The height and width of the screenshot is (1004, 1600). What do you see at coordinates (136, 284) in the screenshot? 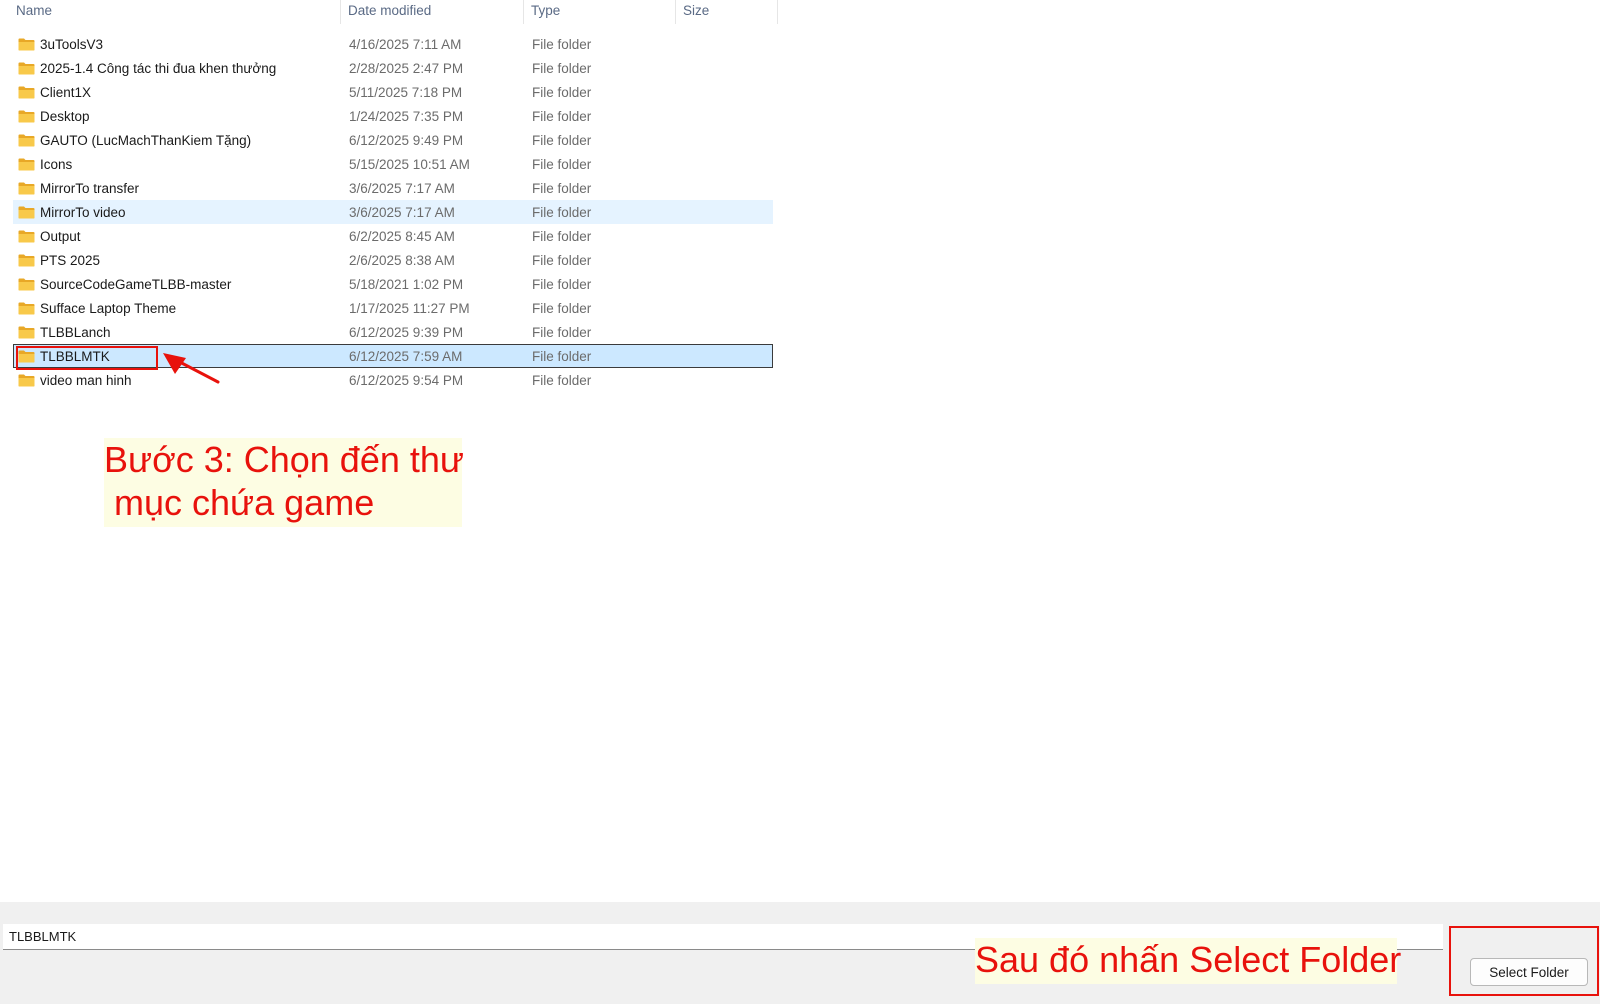
I see `file-name: SourceCodeGameTLBB-master` at bounding box center [136, 284].